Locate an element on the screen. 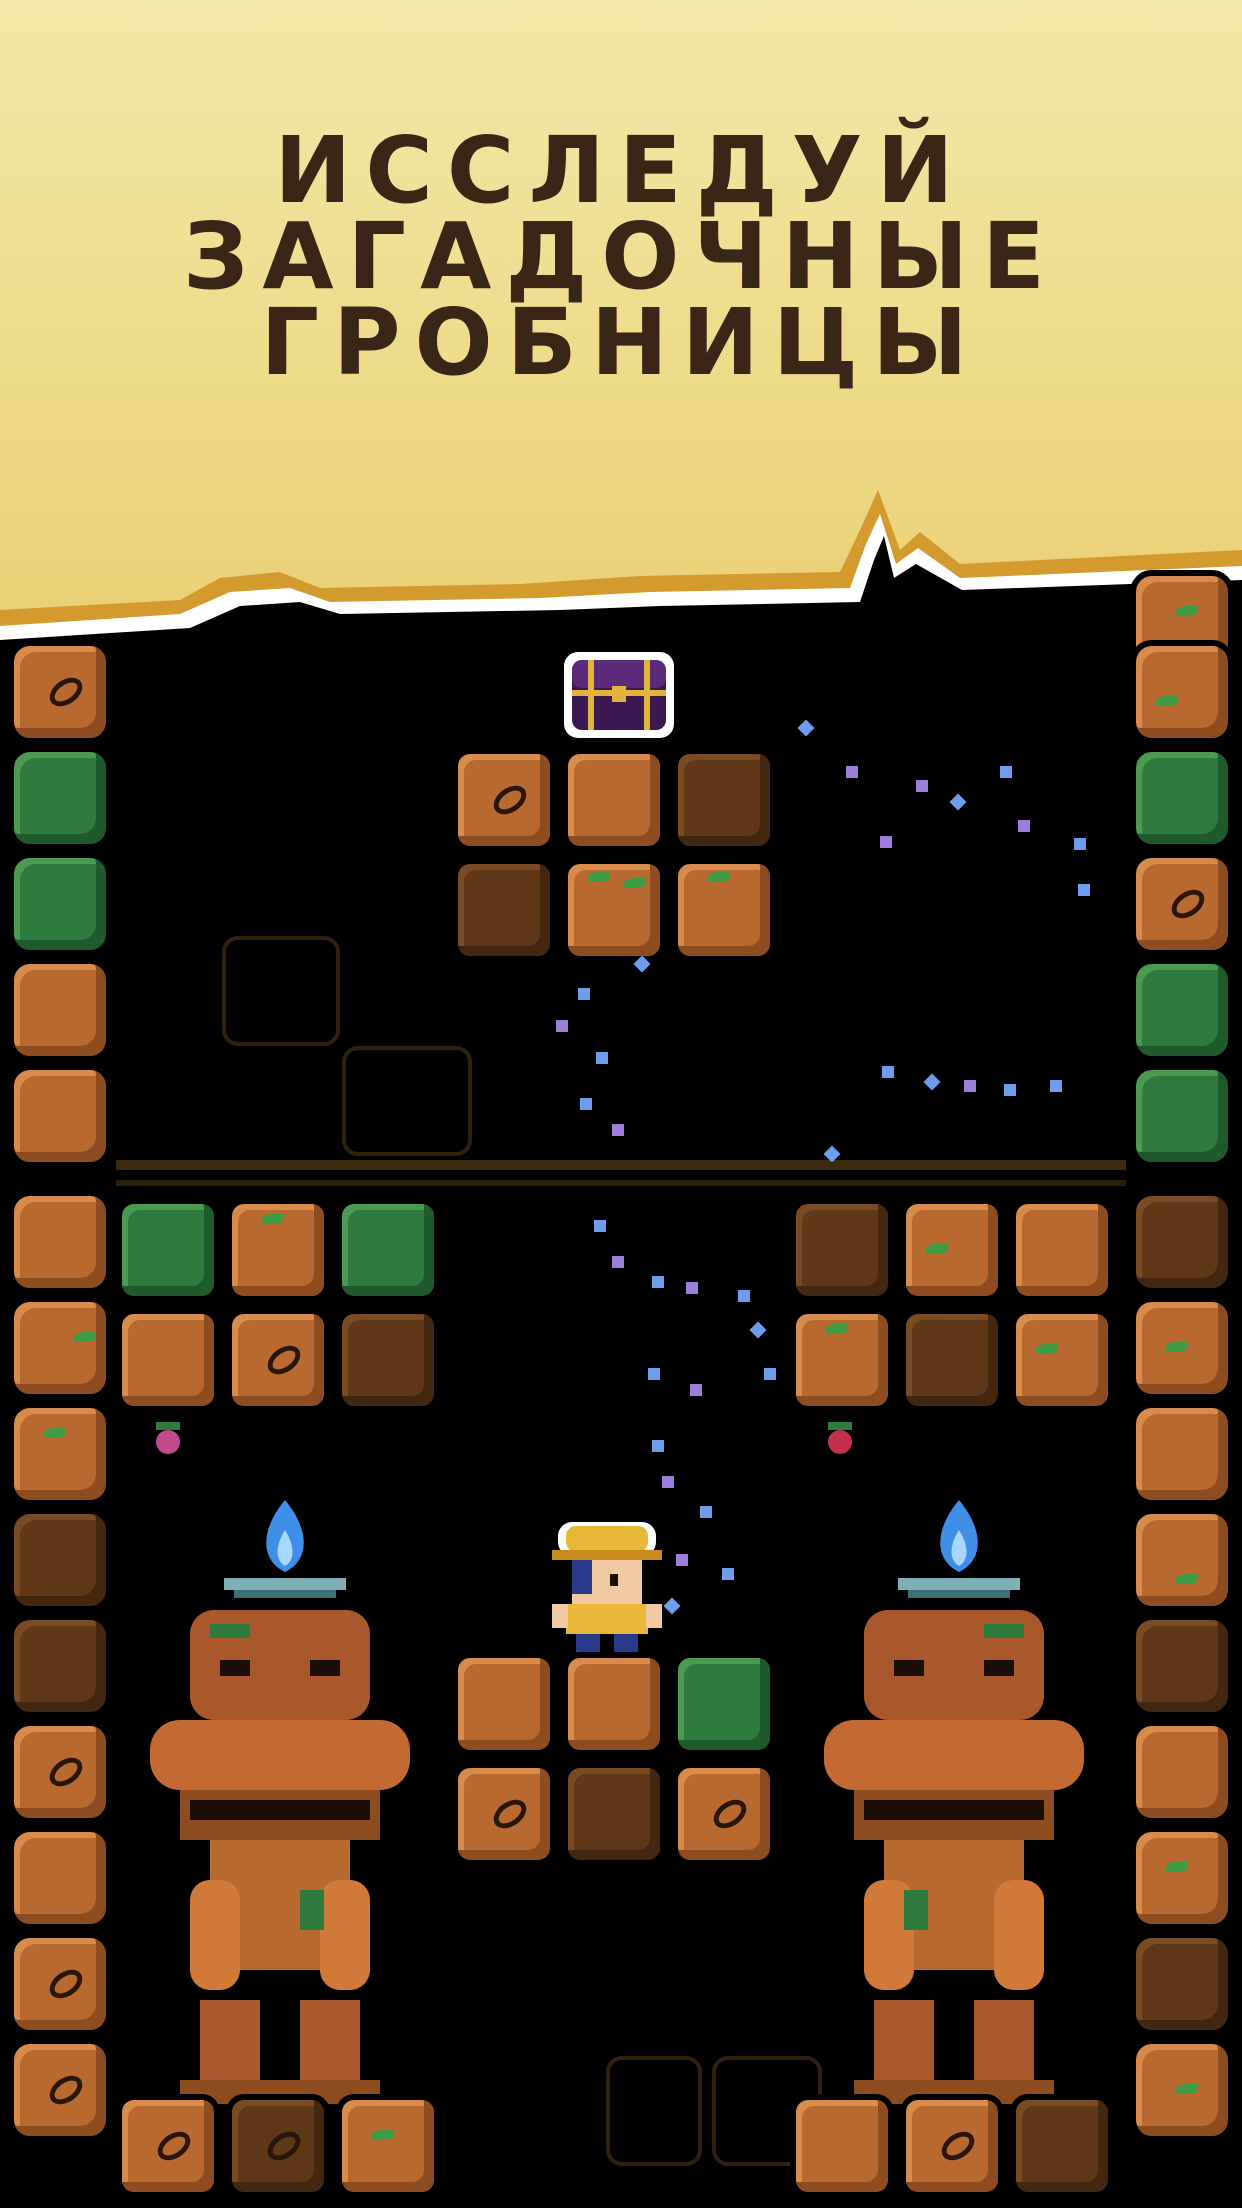  headline-line-1: ИССЛЕДУЙ is located at coordinates (621, 170).